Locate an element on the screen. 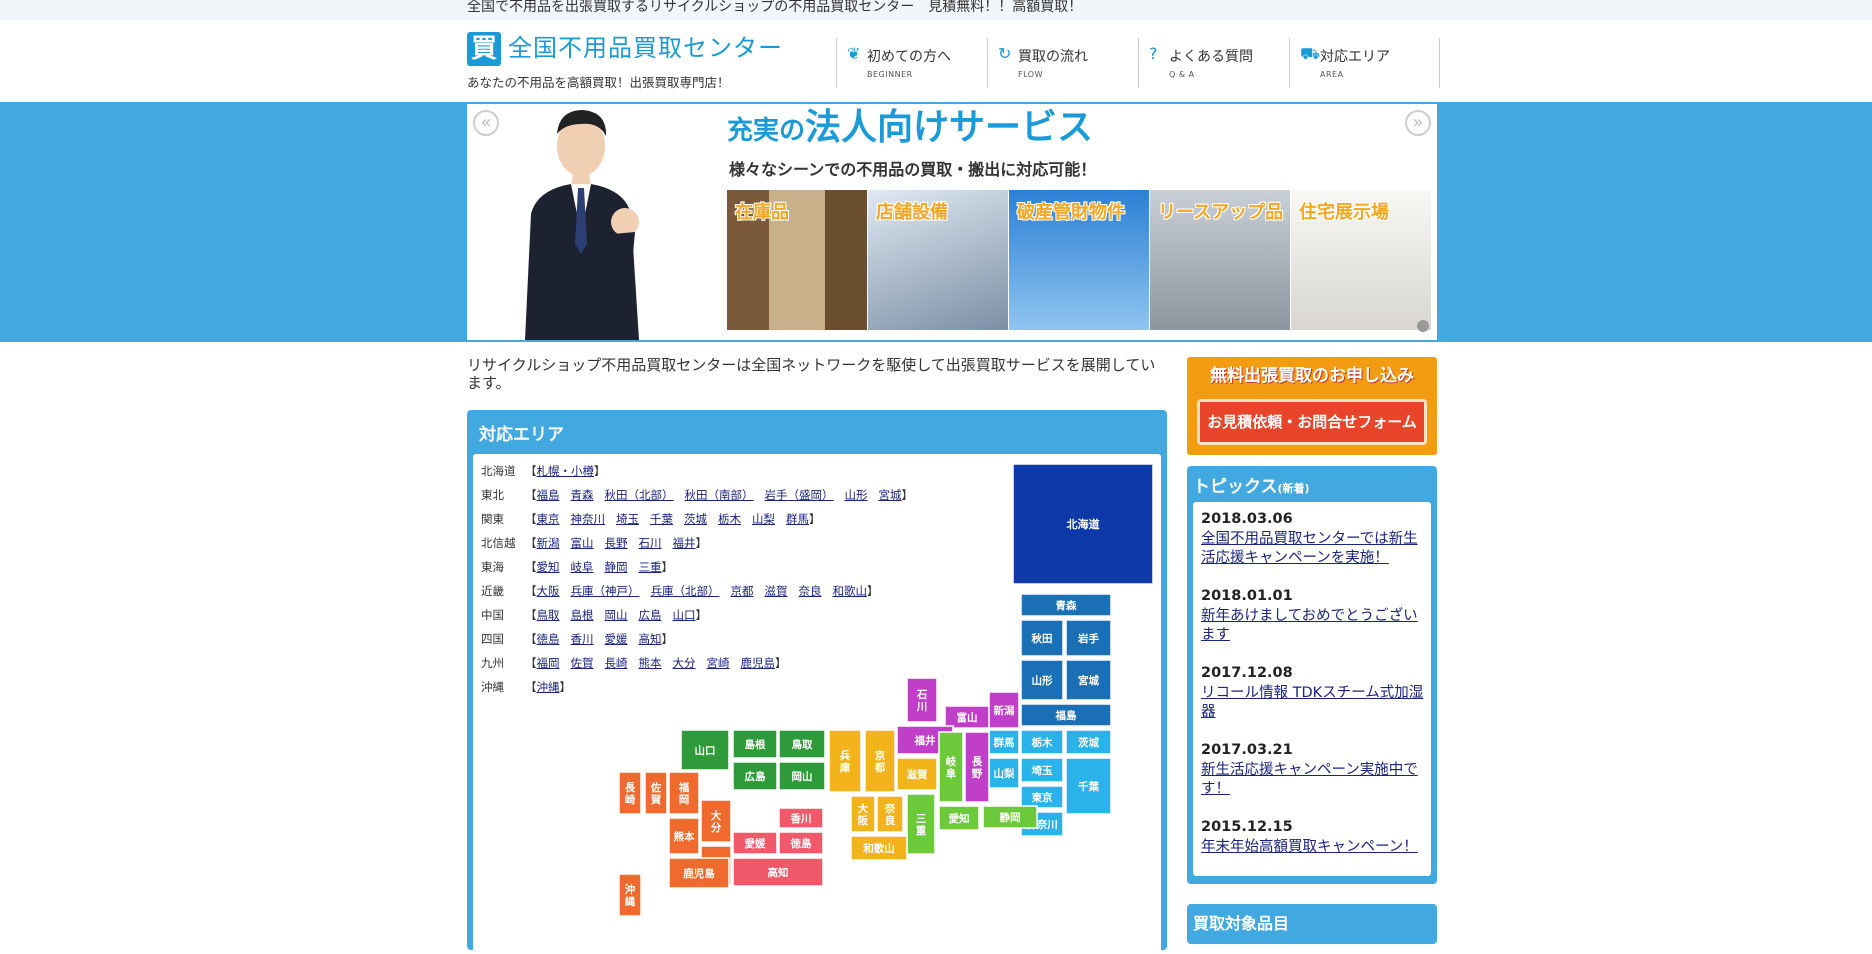 The height and width of the screenshot is (954, 1872). nav-flow: ↻ 買取の流れ FLOW is located at coordinates (1062, 63).